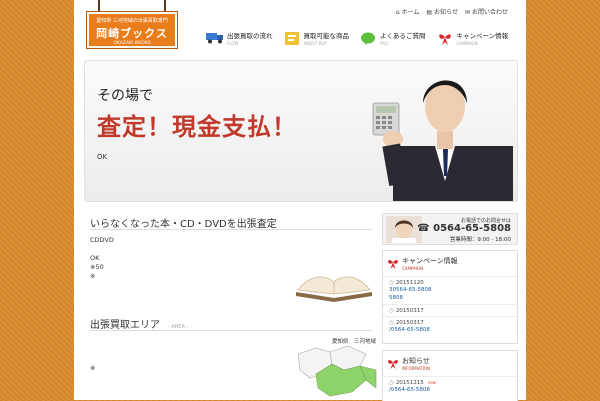  What do you see at coordinates (472, 38) in the screenshot?
I see `nav-item-campaign: キャンペーン情報 CAMPAIGN` at bounding box center [472, 38].